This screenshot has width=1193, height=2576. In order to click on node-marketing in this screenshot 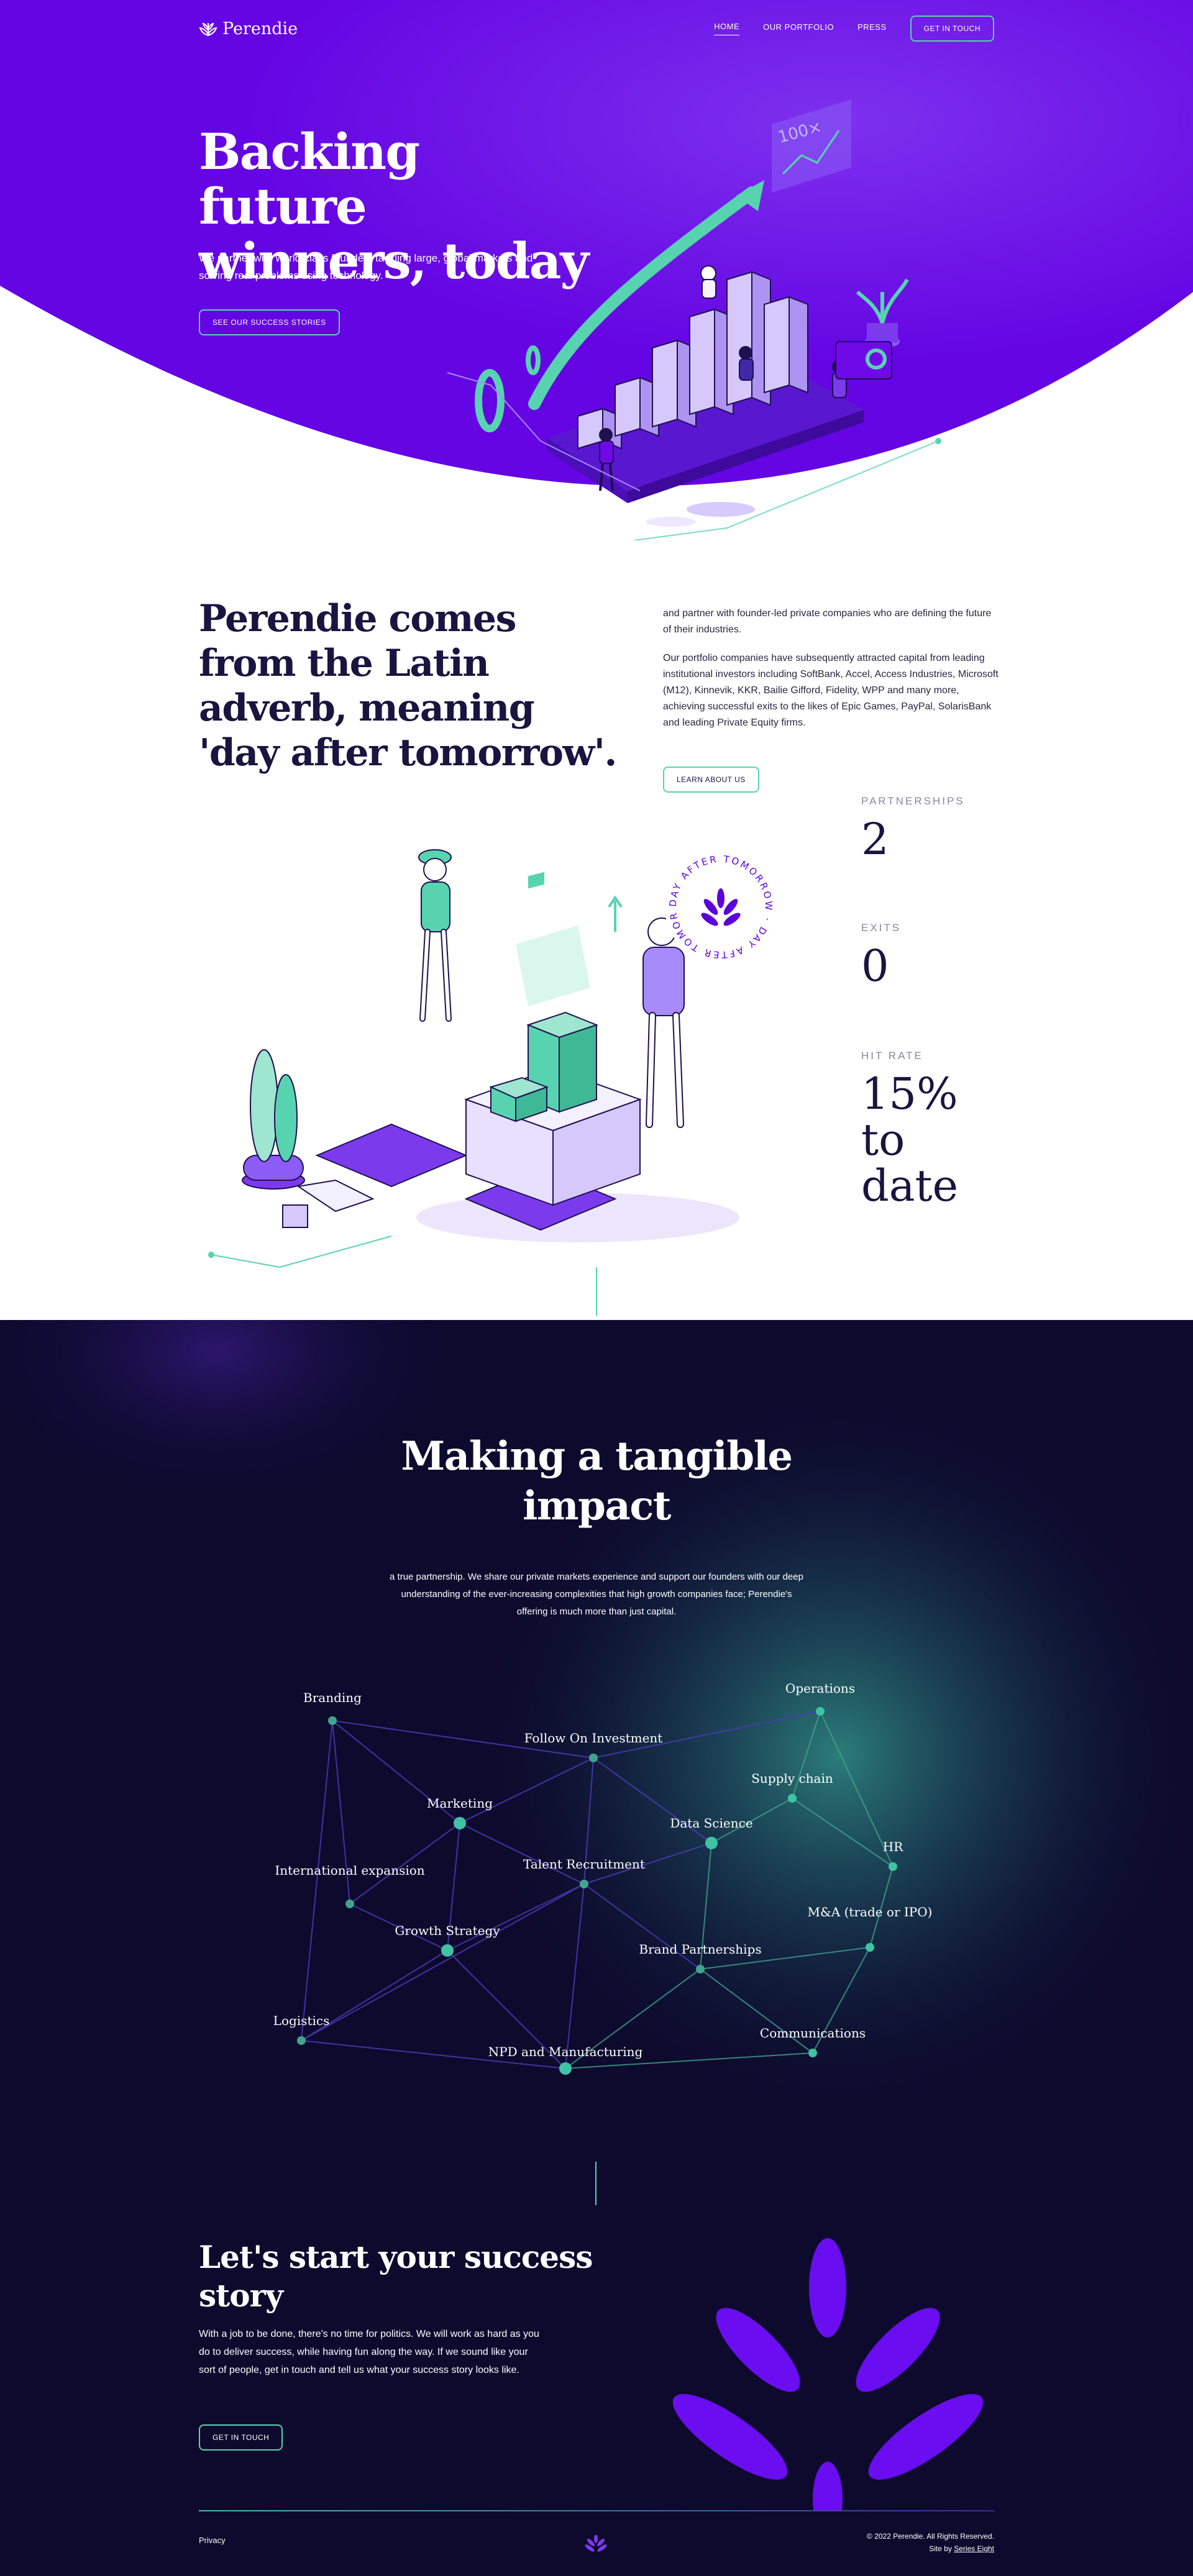, I will do `click(460, 1823)`.